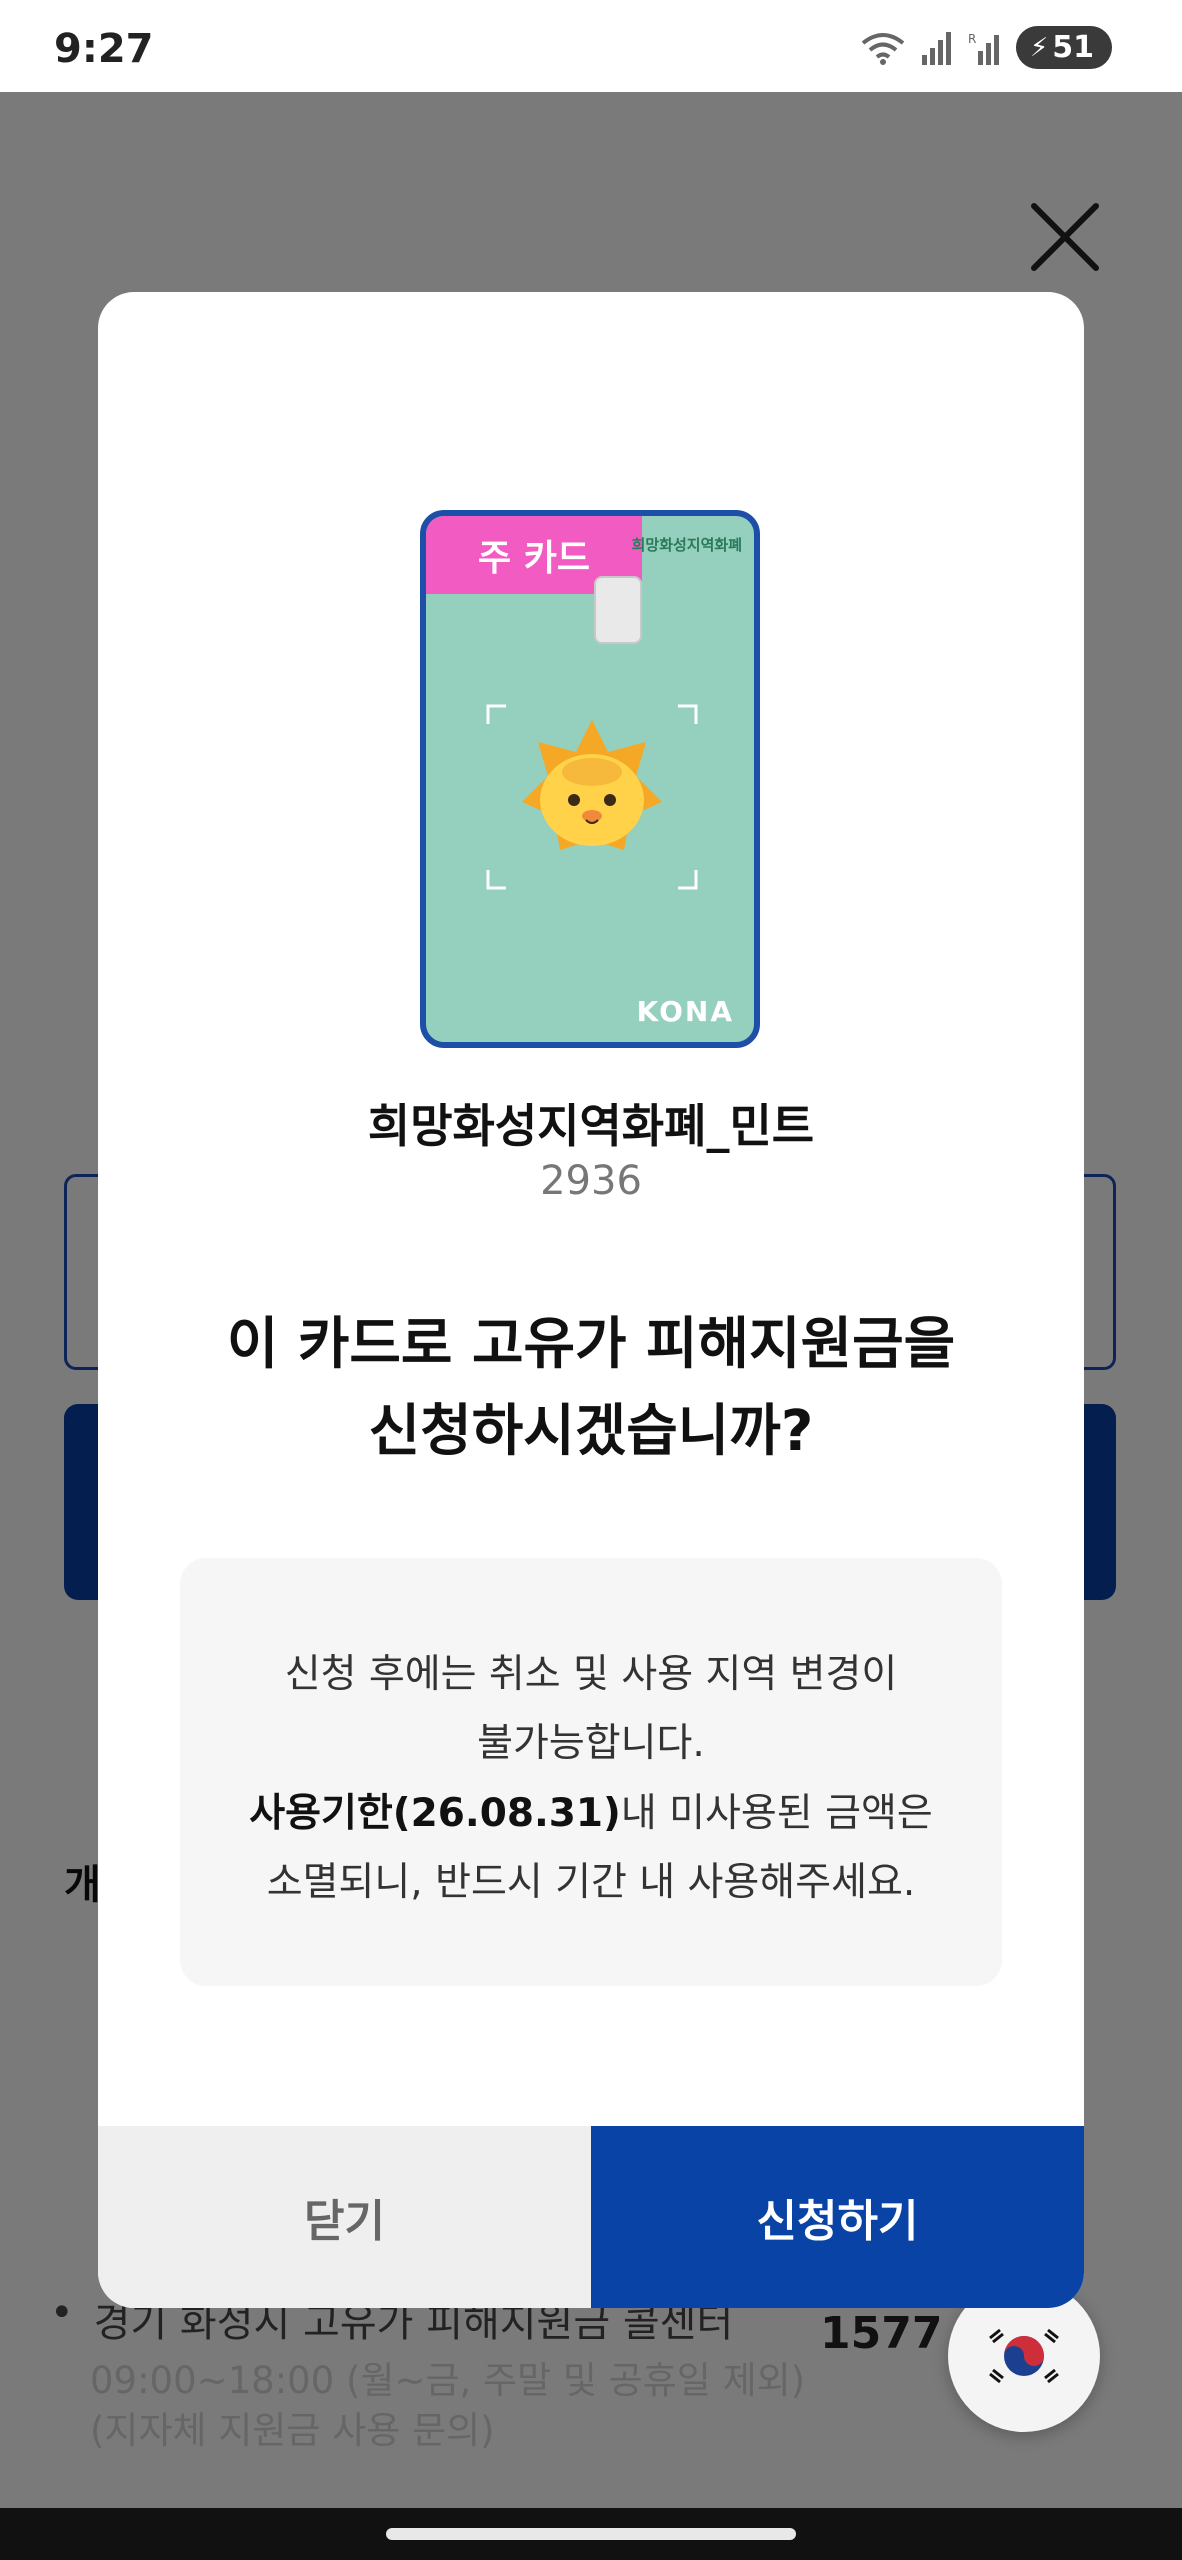  What do you see at coordinates (591, 1126) in the screenshot?
I see `card-name: 희망화성지역화폐_민트` at bounding box center [591, 1126].